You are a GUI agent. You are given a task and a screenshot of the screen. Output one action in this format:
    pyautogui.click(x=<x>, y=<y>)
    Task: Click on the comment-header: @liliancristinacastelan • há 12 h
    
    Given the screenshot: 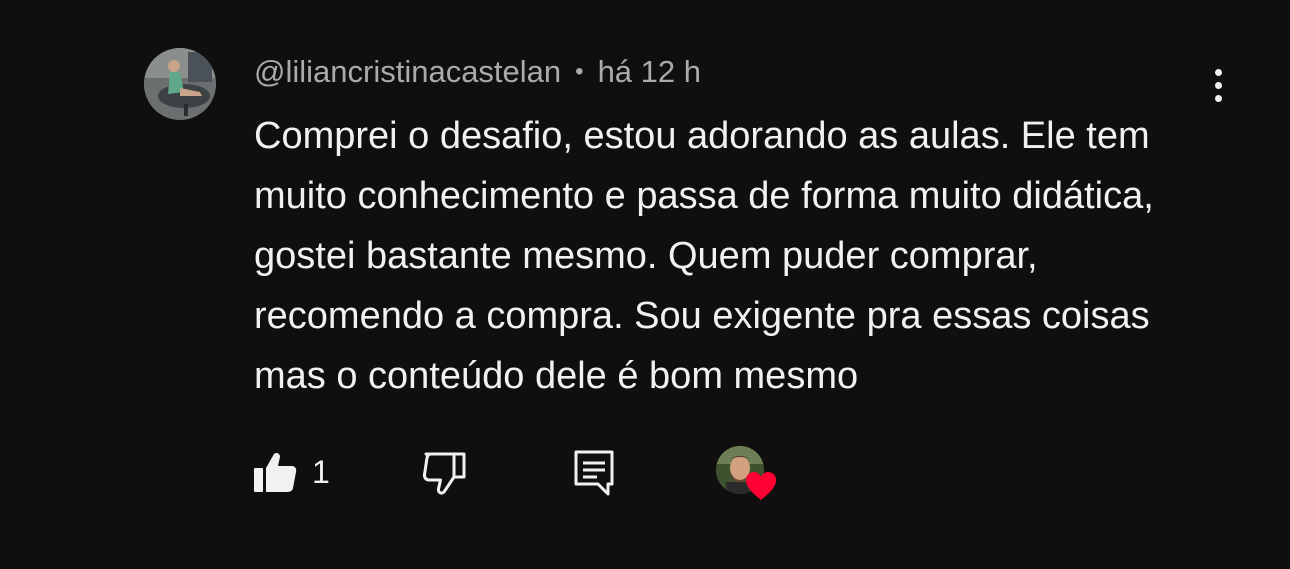 What is the action you would take?
    pyautogui.click(x=477, y=72)
    